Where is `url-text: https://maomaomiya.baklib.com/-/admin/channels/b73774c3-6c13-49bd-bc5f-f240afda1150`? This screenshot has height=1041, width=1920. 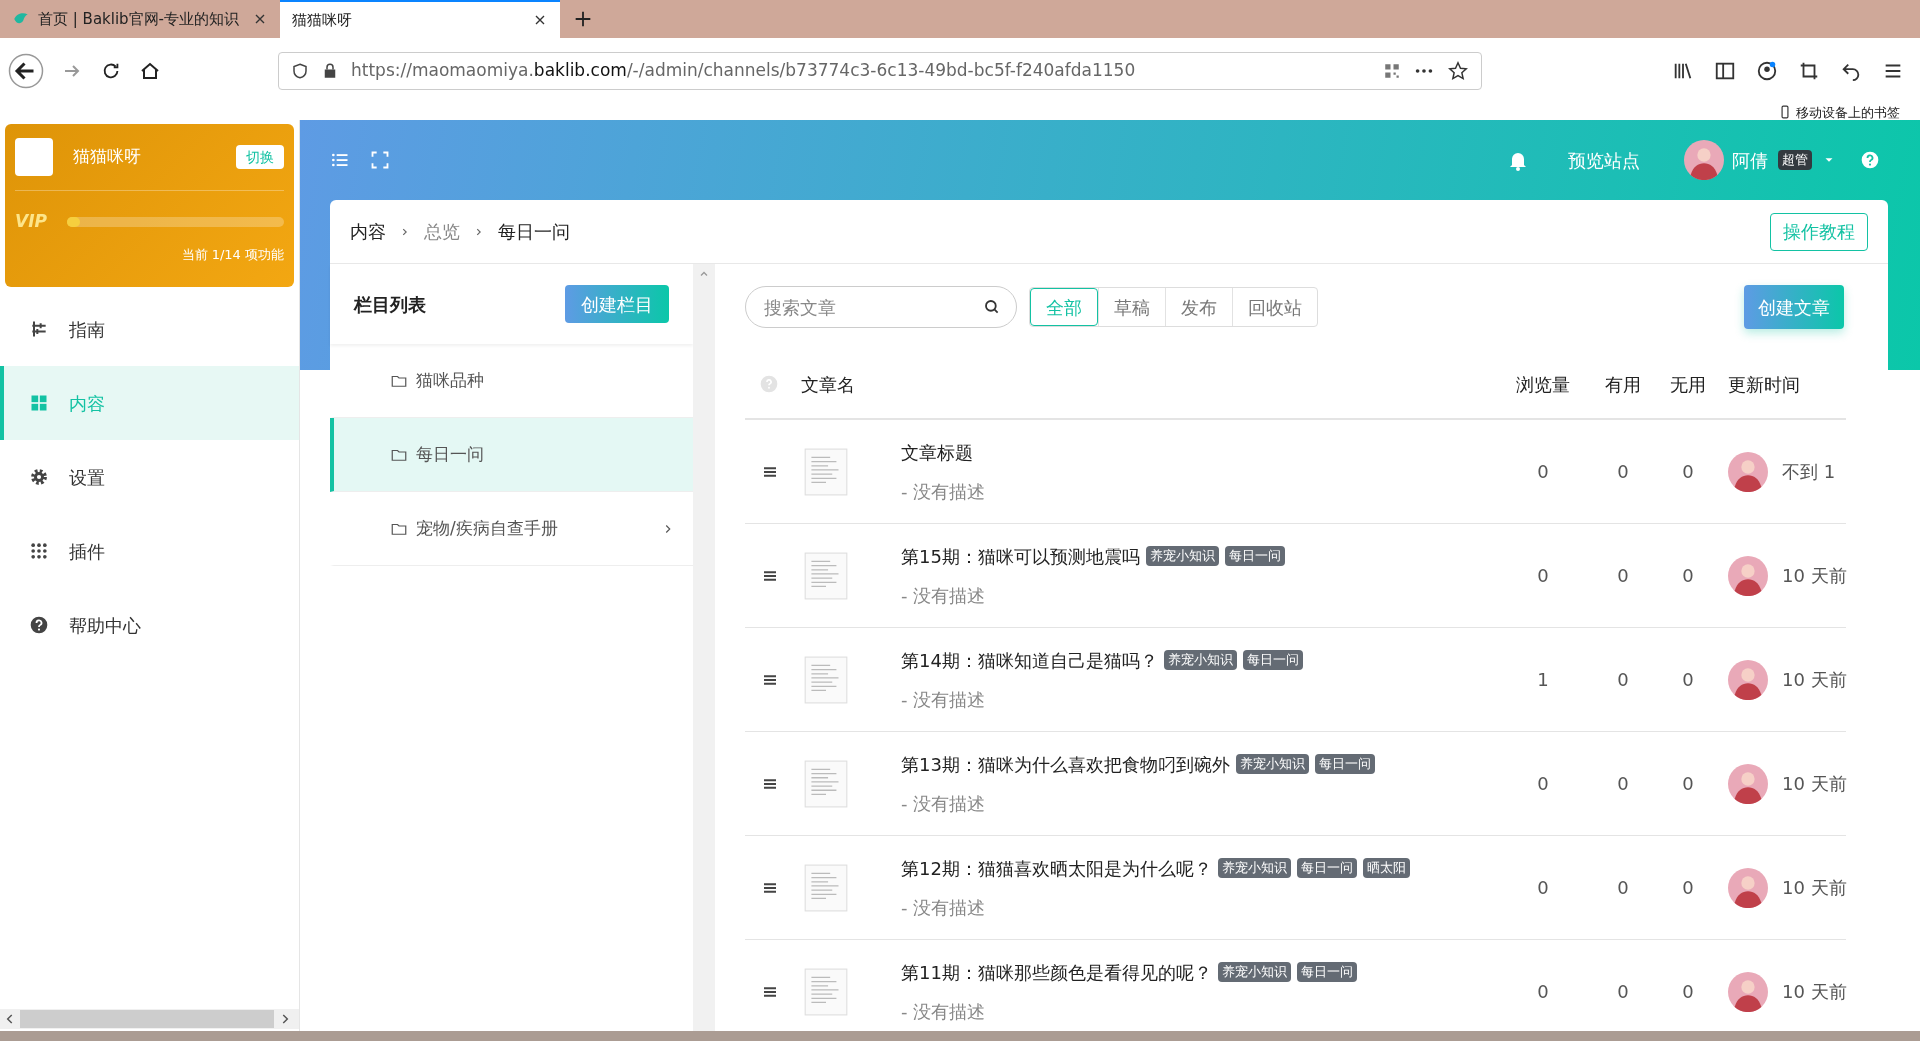 url-text: https://maomaomiya.baklib.com/-/admin/channels/b73774c3-6c13-49bd-bc5f-f240afda1150 is located at coordinates (744, 71).